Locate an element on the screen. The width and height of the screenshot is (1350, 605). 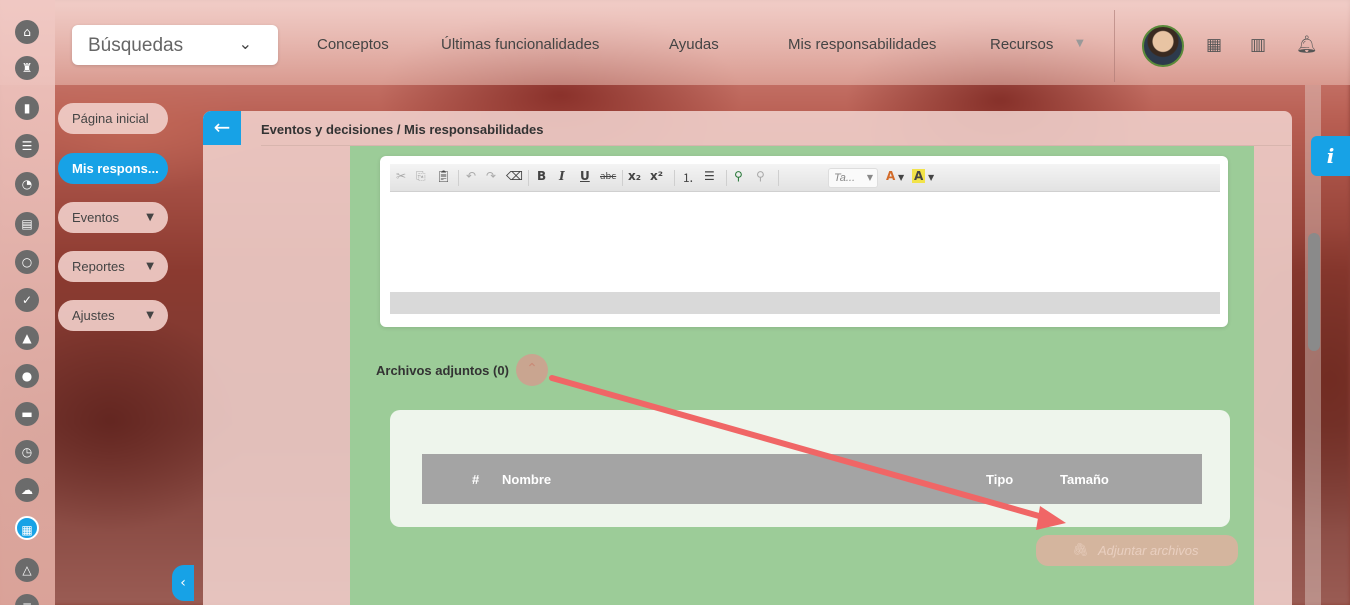
background-color-button: A is located at coordinates (919, 176).